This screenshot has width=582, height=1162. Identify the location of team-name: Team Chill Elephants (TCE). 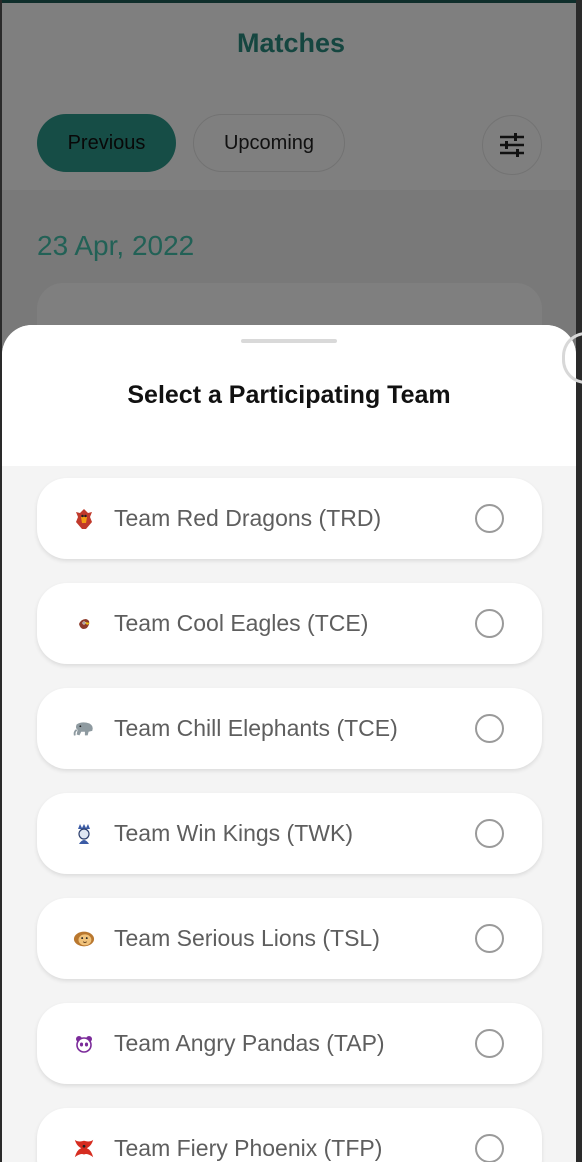
(256, 728).